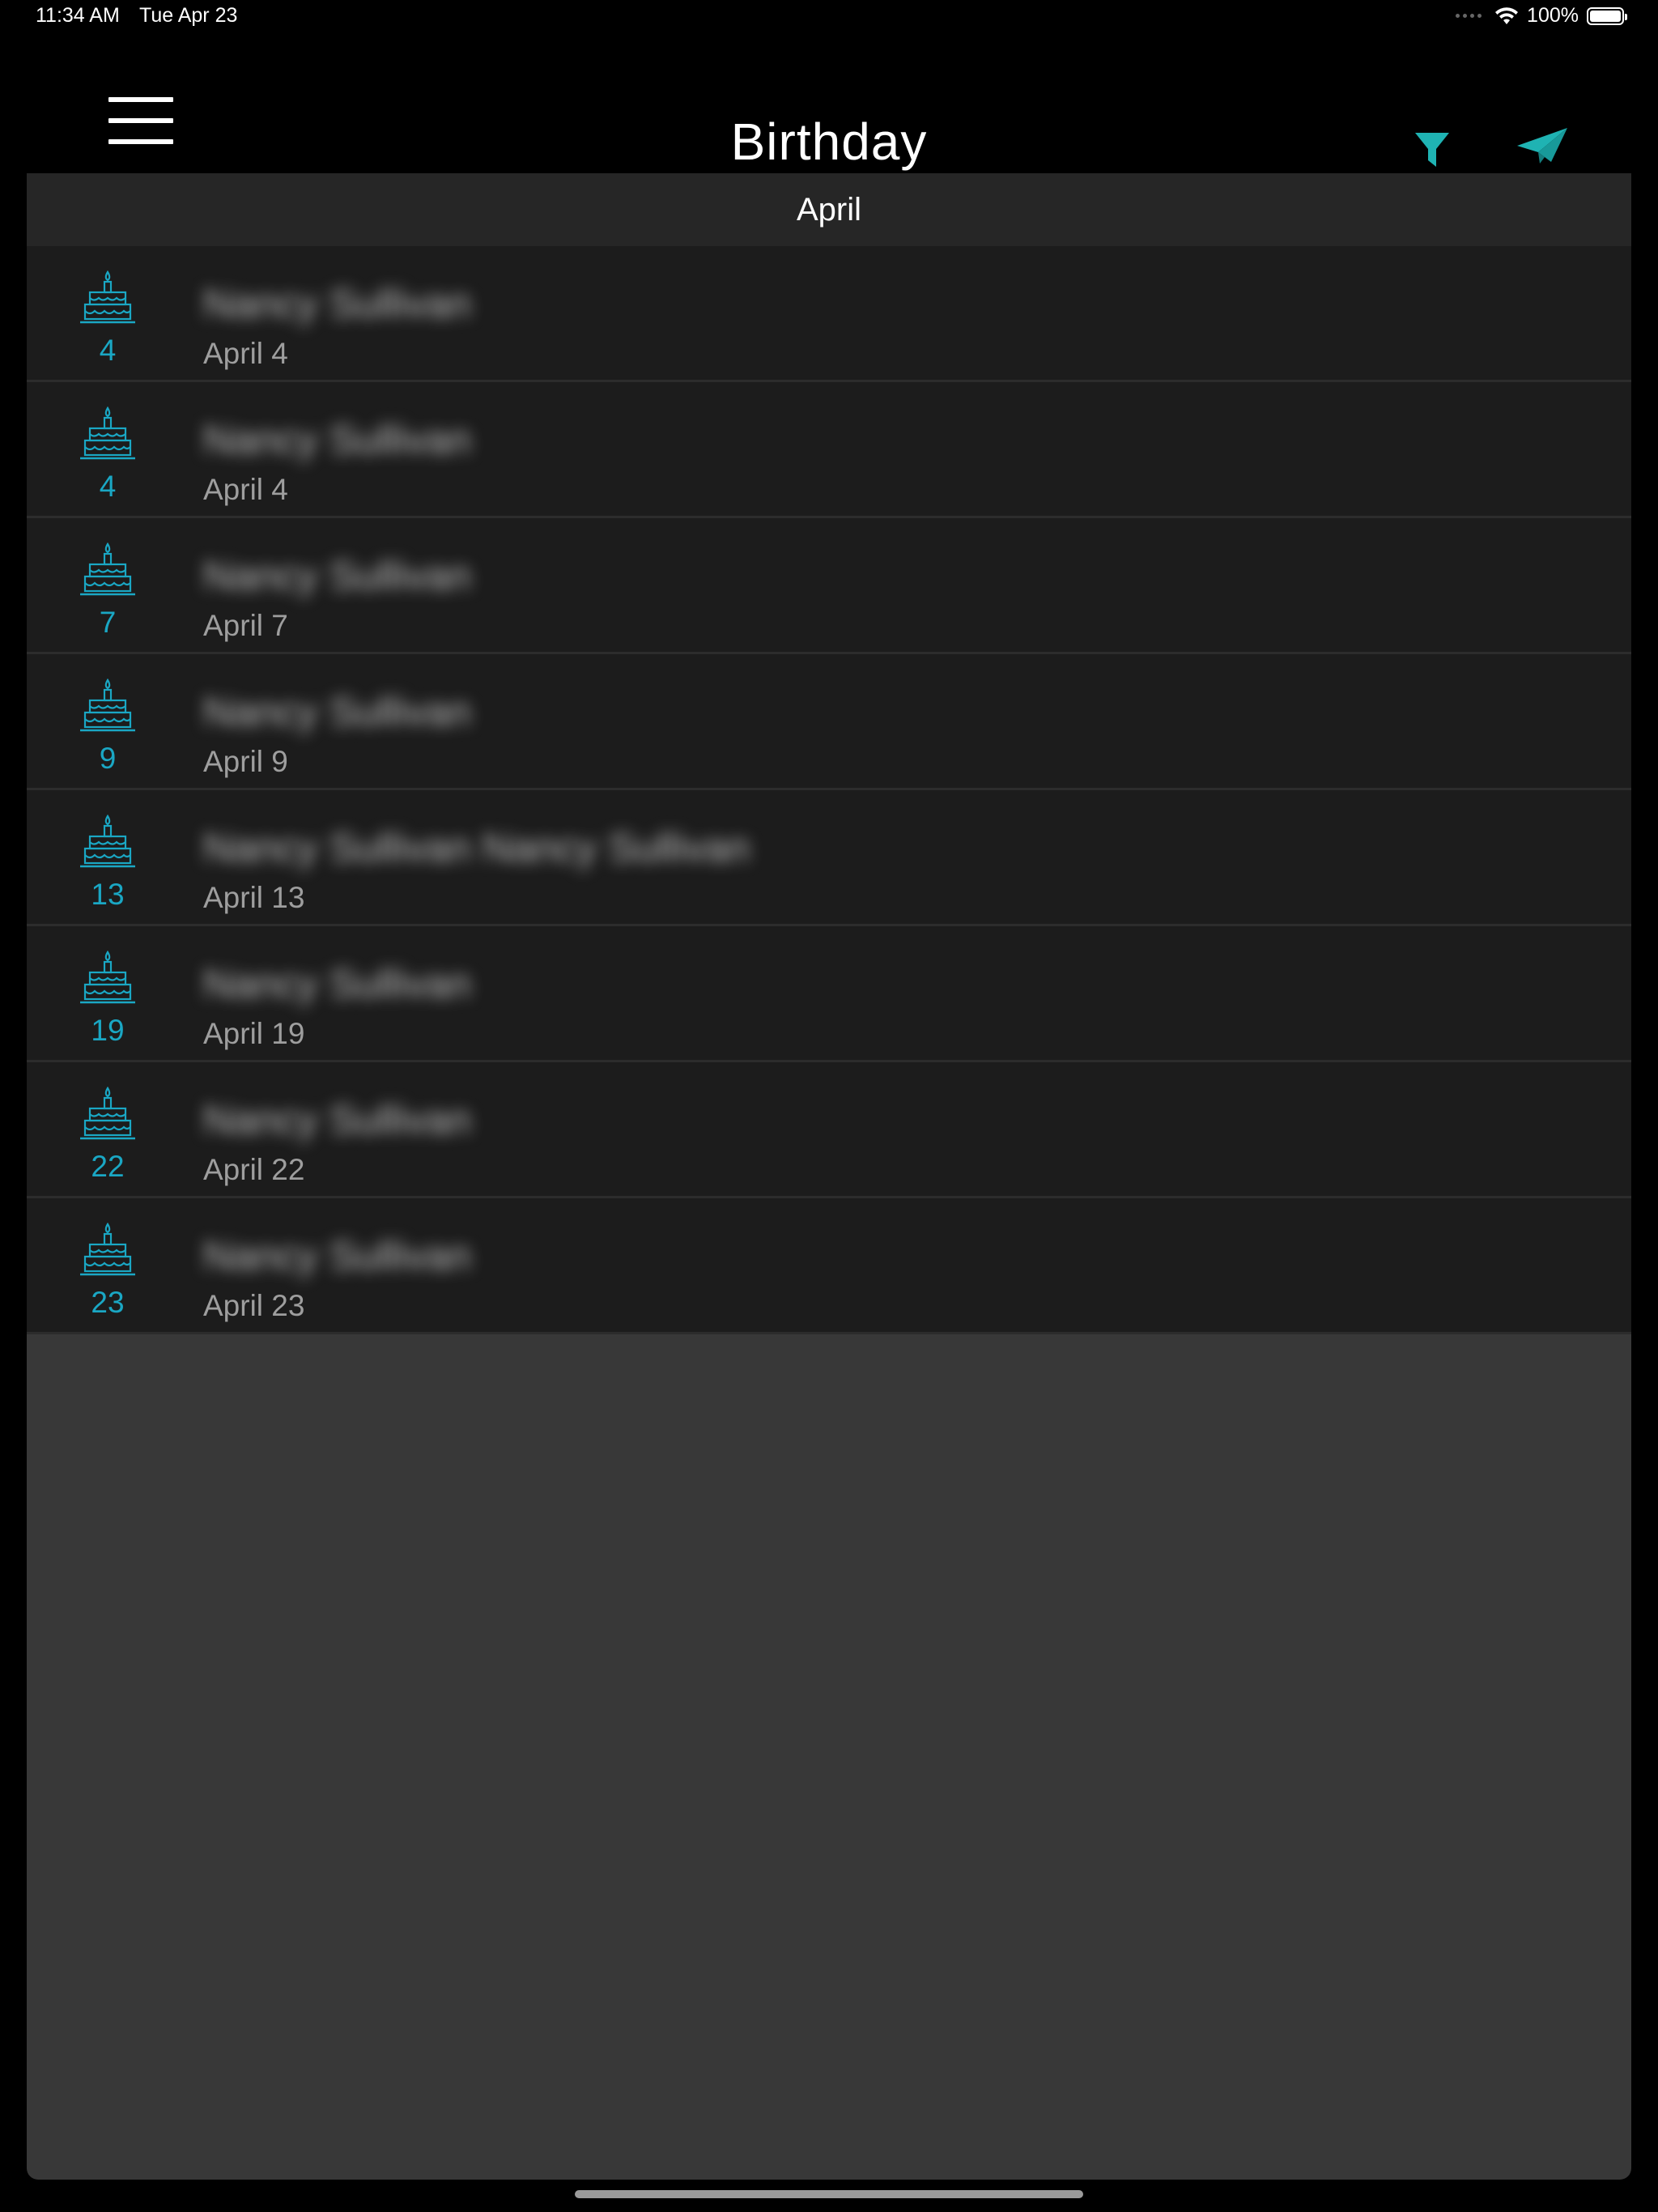 This screenshot has width=1658, height=2212. I want to click on status-date: Tue Apr 23, so click(188, 16).